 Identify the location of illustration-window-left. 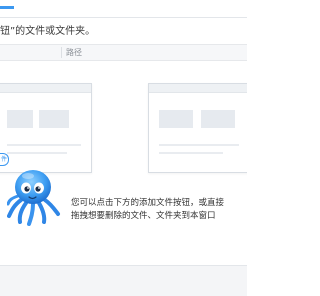
(46, 128).